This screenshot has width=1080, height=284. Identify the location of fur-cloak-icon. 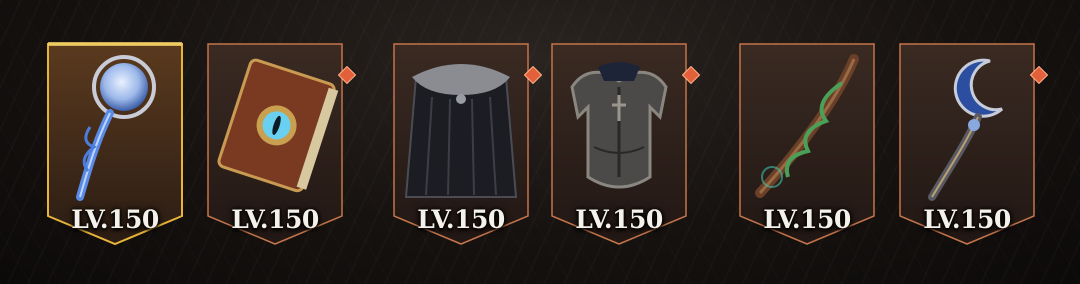
(461, 126).